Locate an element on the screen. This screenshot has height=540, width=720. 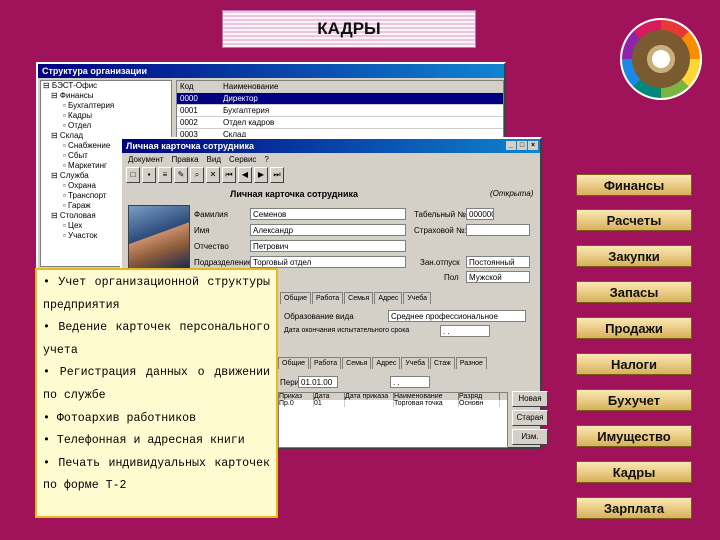
table-cell: Основн is located at coordinates (479, 403).